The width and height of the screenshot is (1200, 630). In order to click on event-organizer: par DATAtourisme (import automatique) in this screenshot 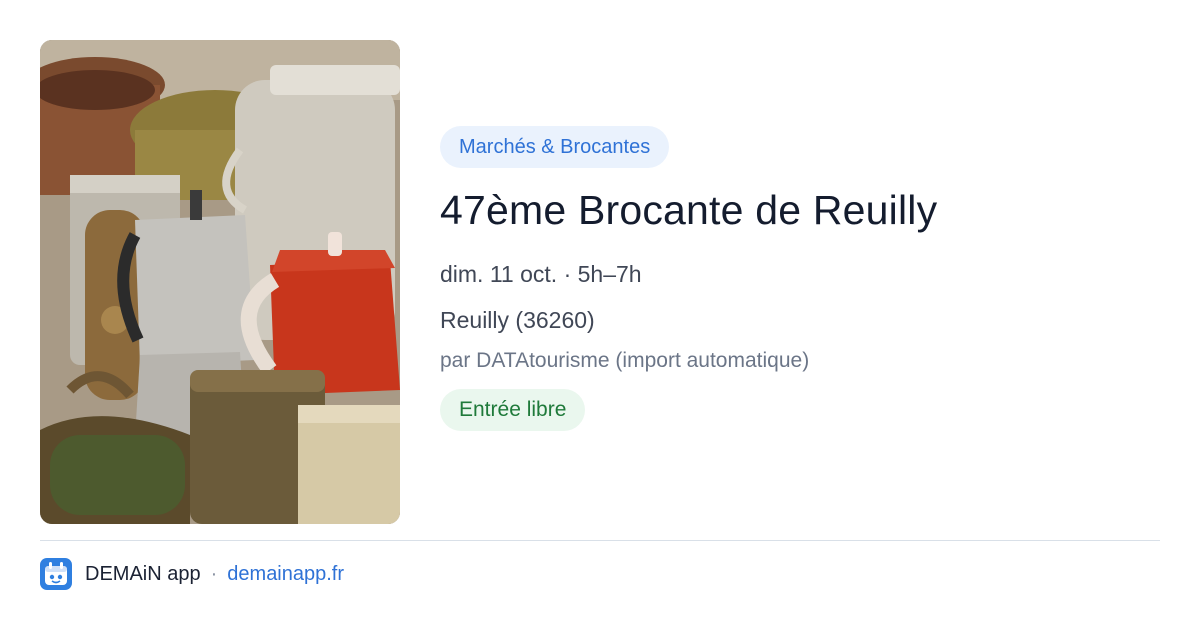, I will do `click(625, 360)`.